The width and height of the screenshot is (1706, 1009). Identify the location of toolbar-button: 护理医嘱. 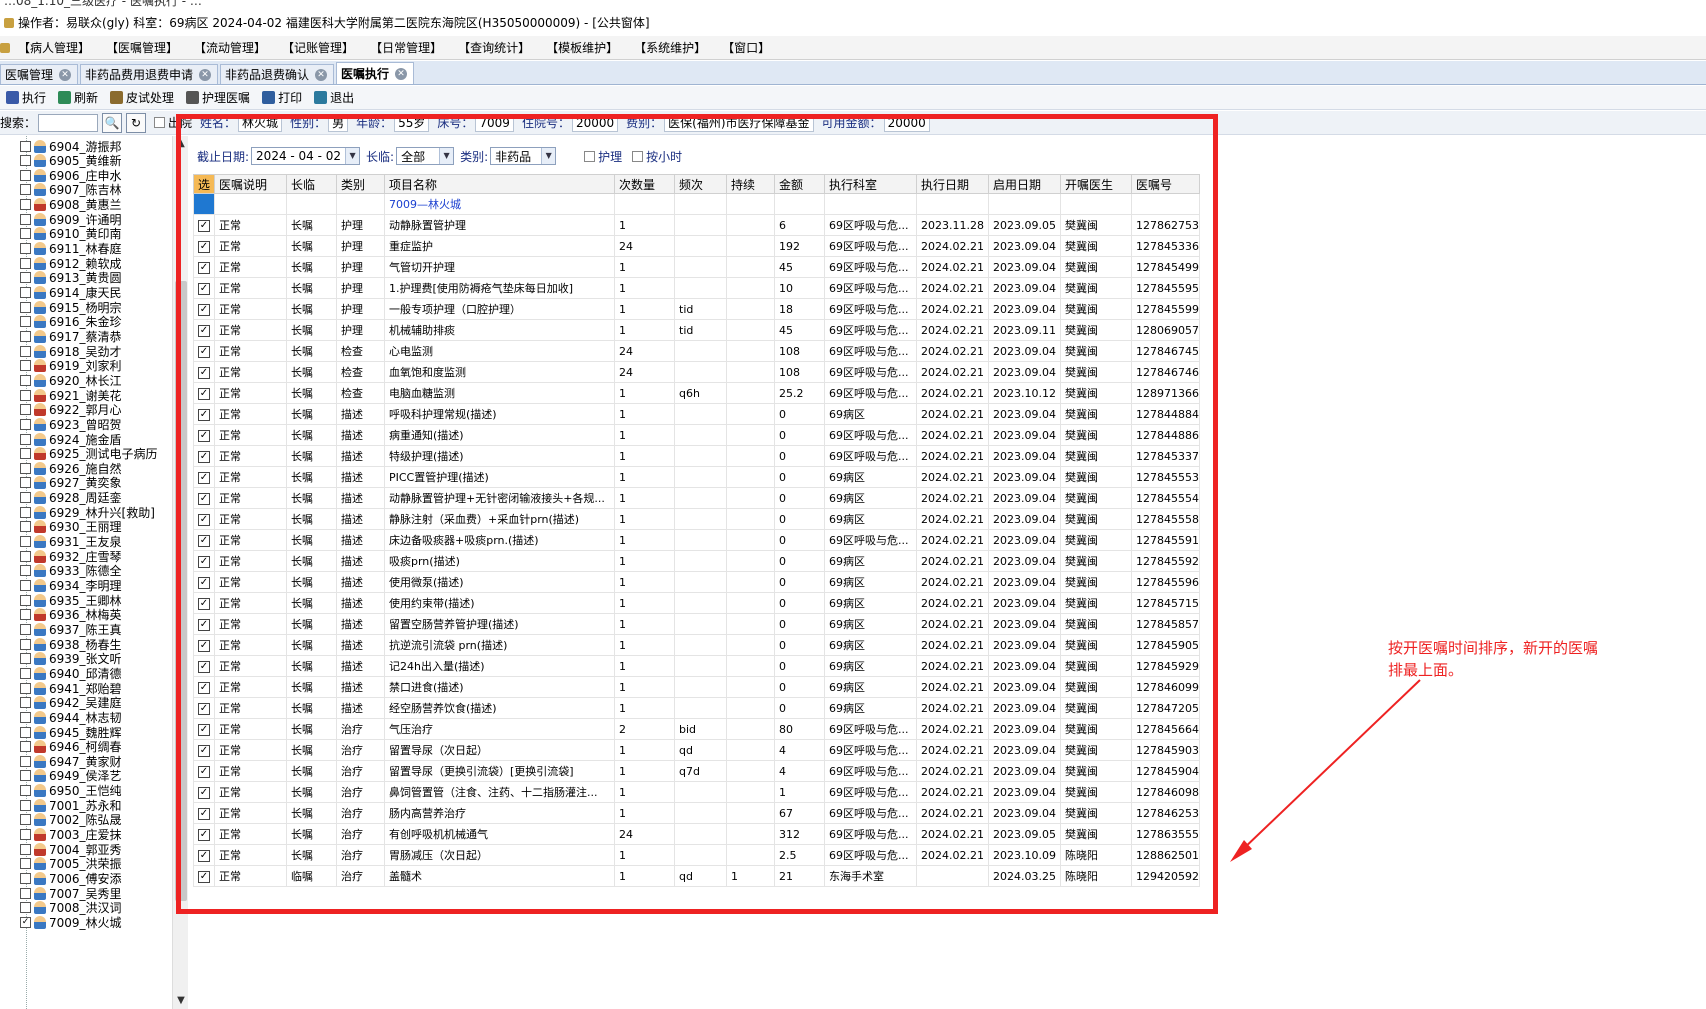
(218, 97).